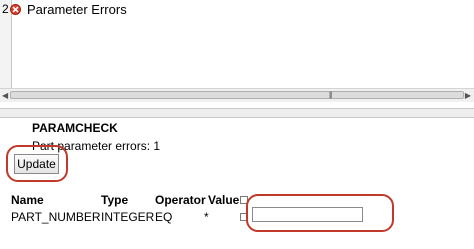  I want to click on error-item-label: Parameter Errors, so click(77, 9).